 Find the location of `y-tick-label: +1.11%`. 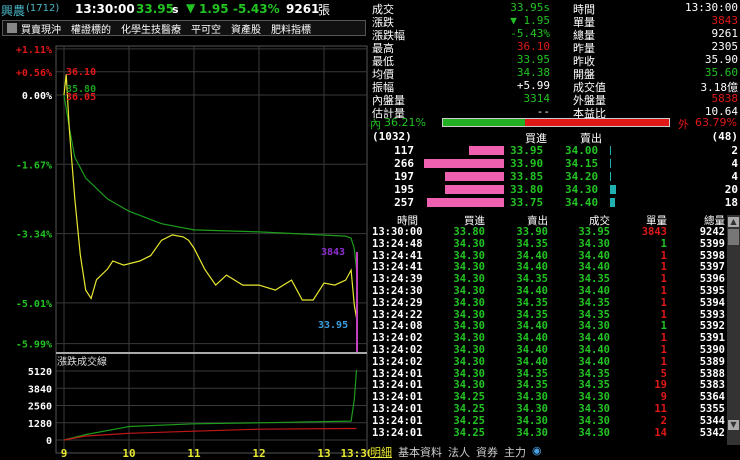

y-tick-label: +1.11% is located at coordinates (34, 50).